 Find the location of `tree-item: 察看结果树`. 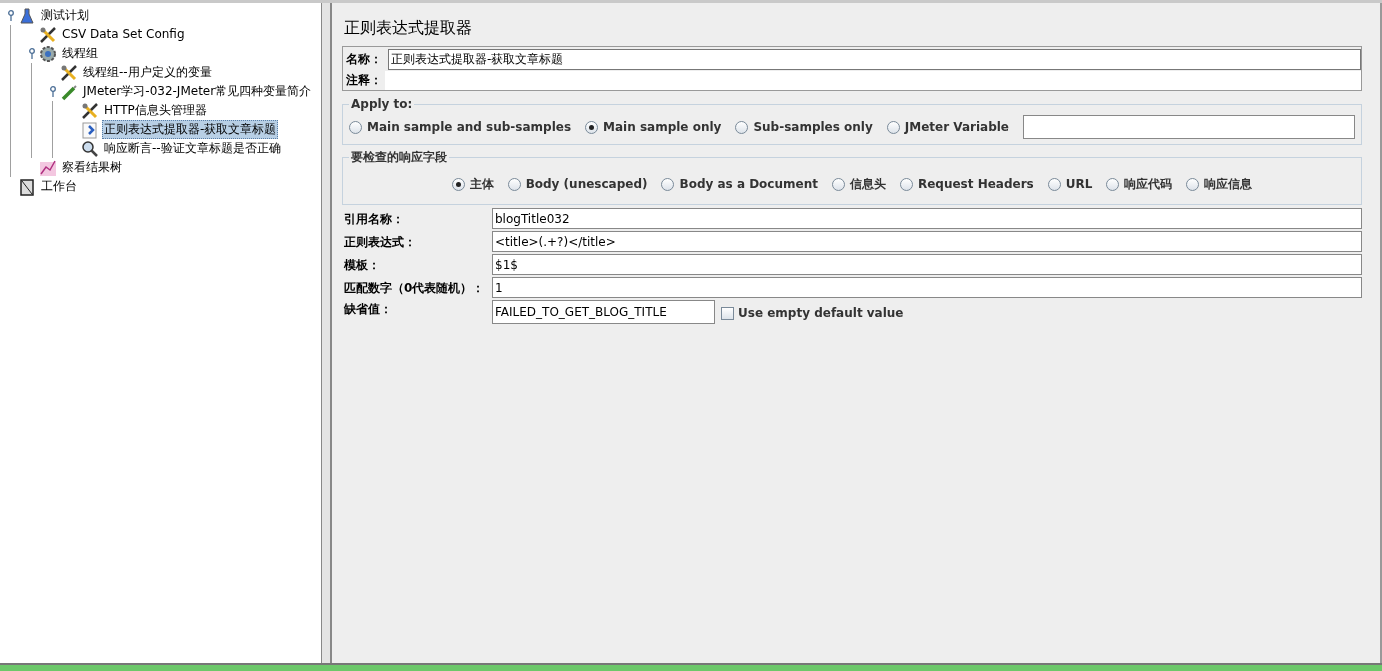

tree-item: 察看结果树 is located at coordinates (92, 167).